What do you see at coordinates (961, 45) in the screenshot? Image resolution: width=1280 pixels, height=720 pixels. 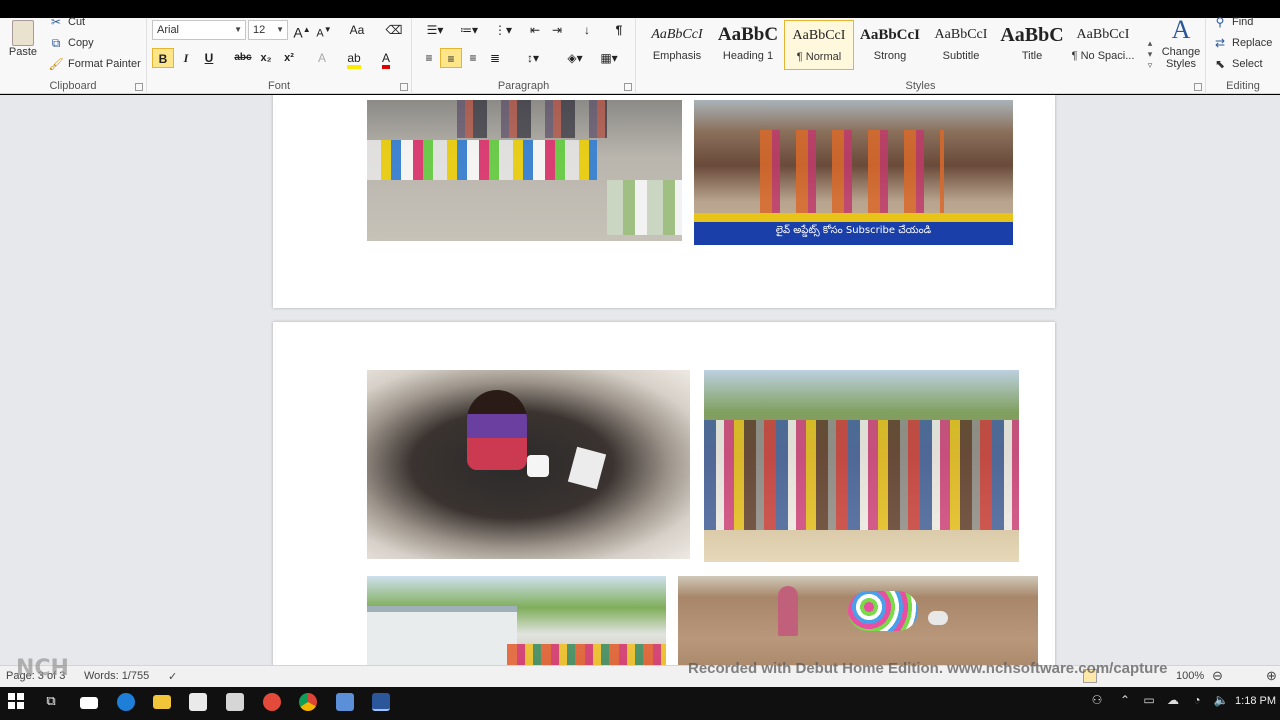 I see `style-tile: AaBbCcI Subtitle` at bounding box center [961, 45].